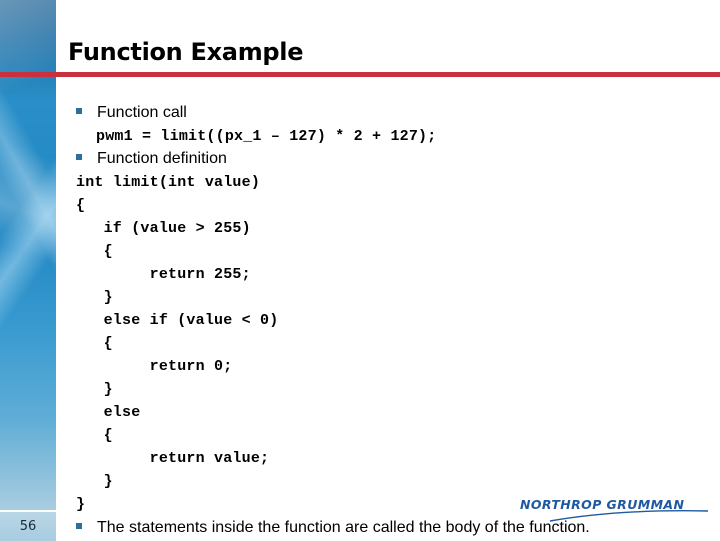  I want to click on code-line: return 255;, so click(163, 274).